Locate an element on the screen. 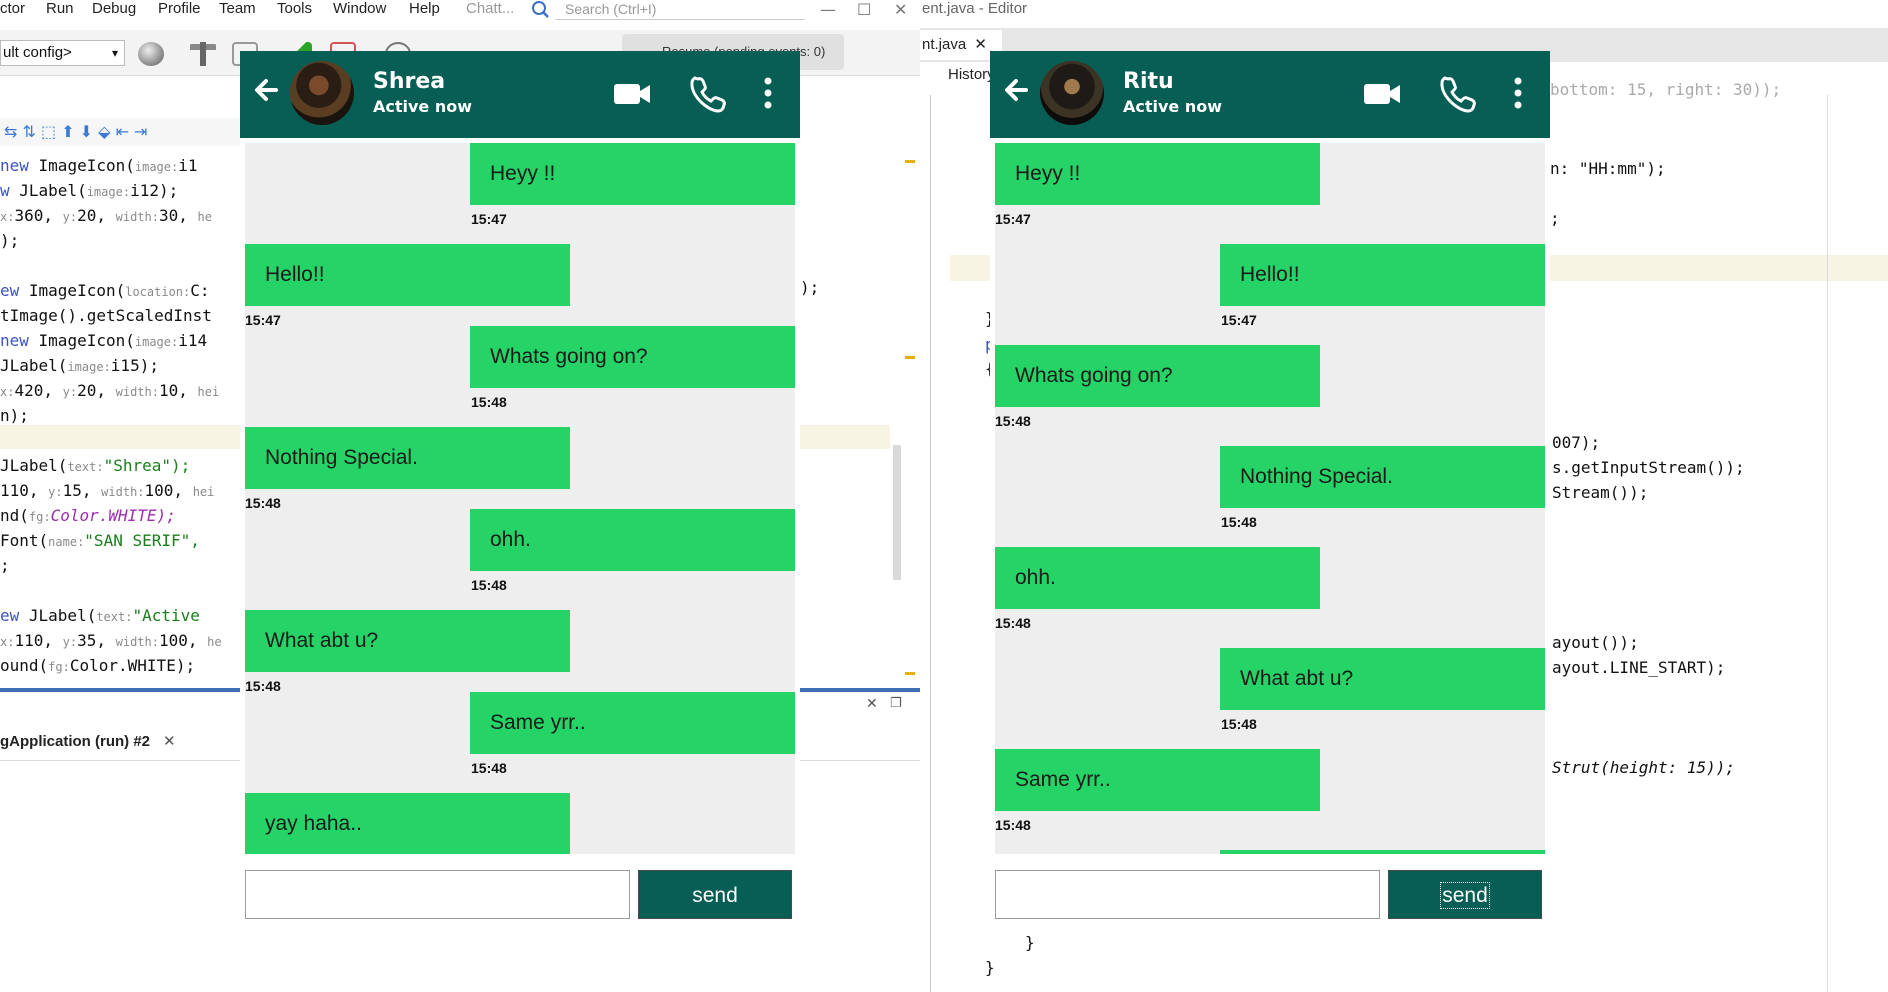 This screenshot has width=1888, height=992. output-tab: gApplication (run) #2 ✕ is located at coordinates (100, 742).